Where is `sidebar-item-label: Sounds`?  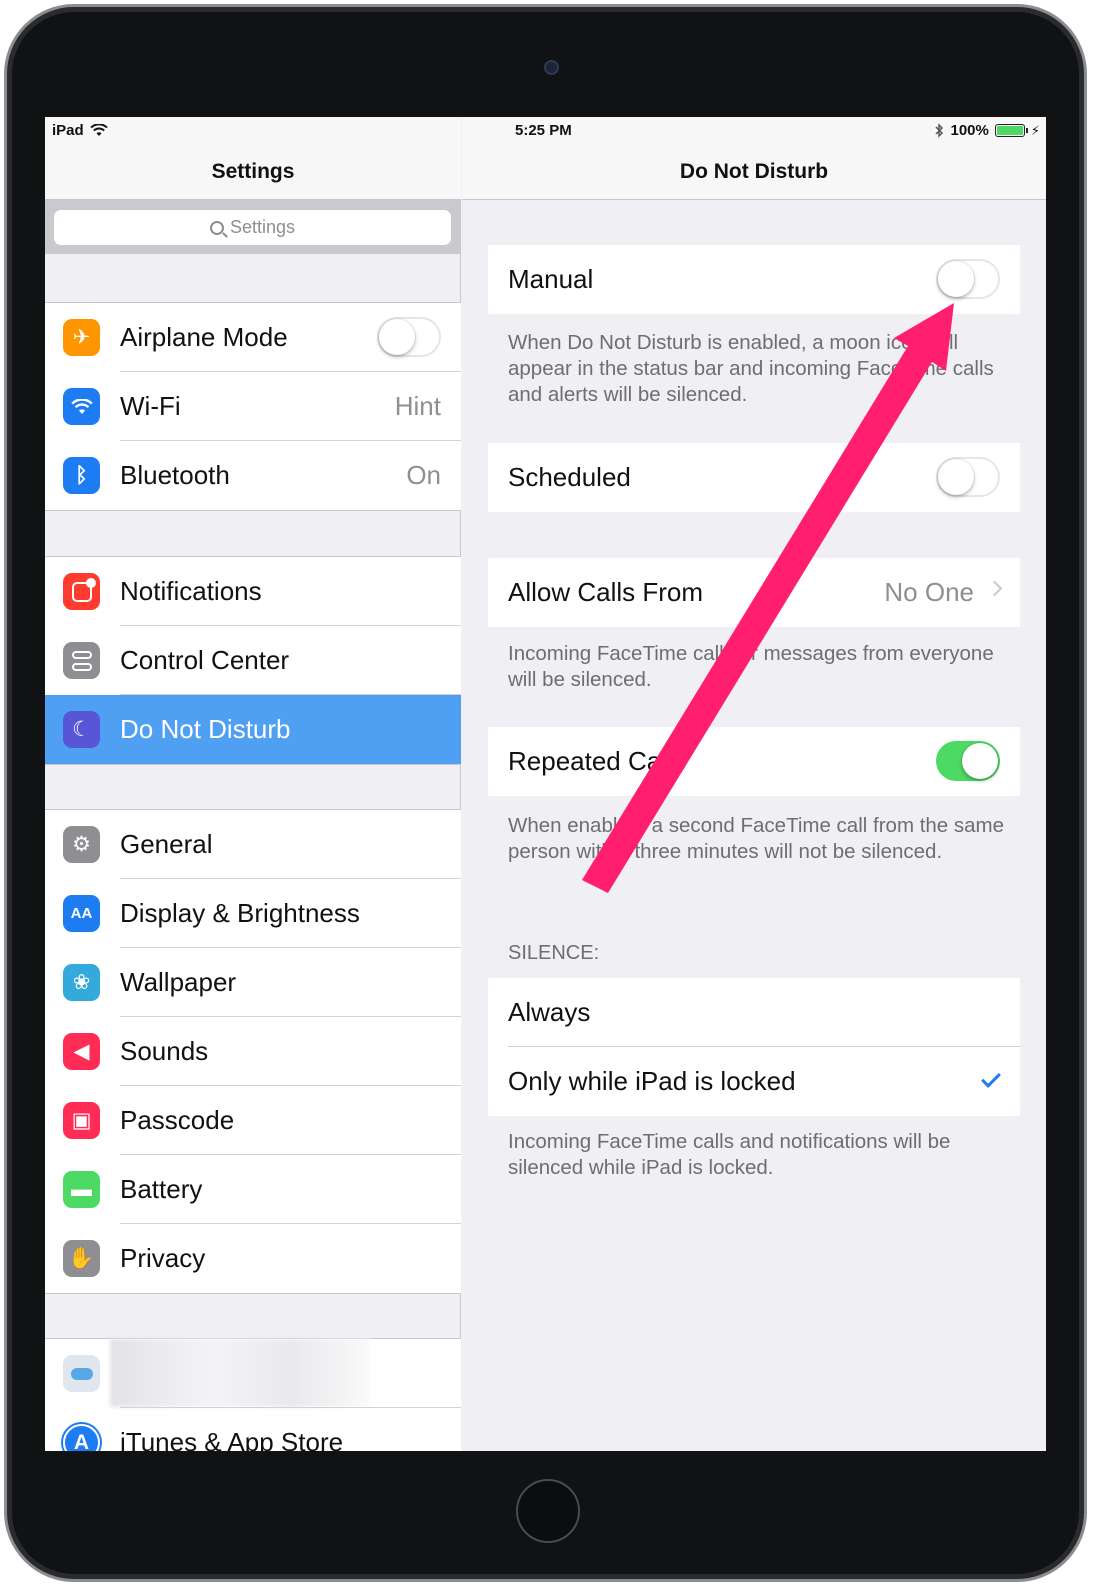
sidebar-item-label: Sounds is located at coordinates (164, 1051).